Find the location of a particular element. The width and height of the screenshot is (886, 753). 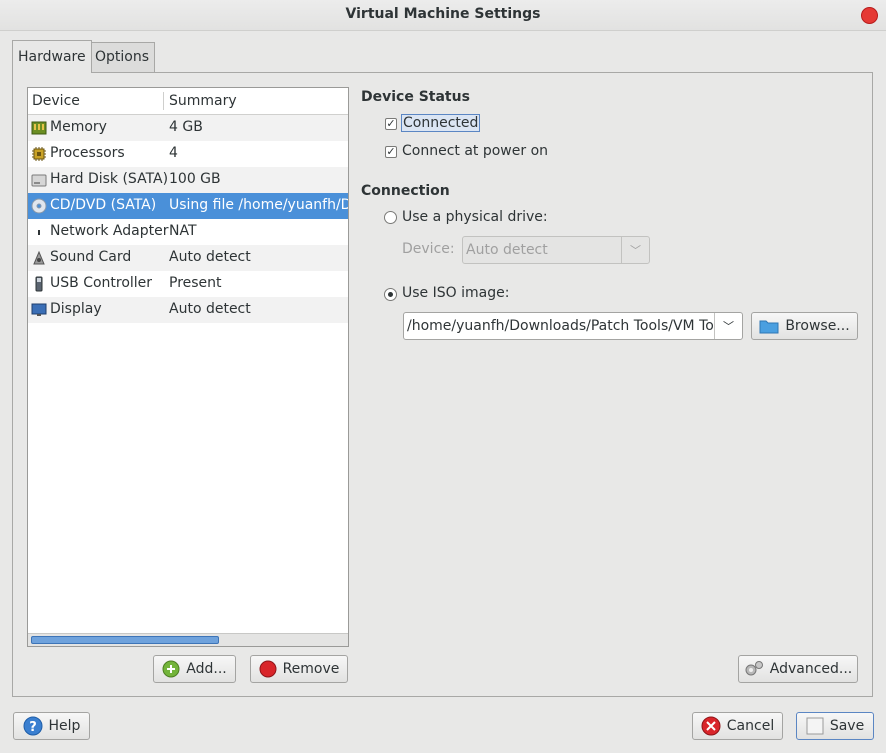

device-row-sound-card: Sound Card Auto detect is located at coordinates (188, 258).